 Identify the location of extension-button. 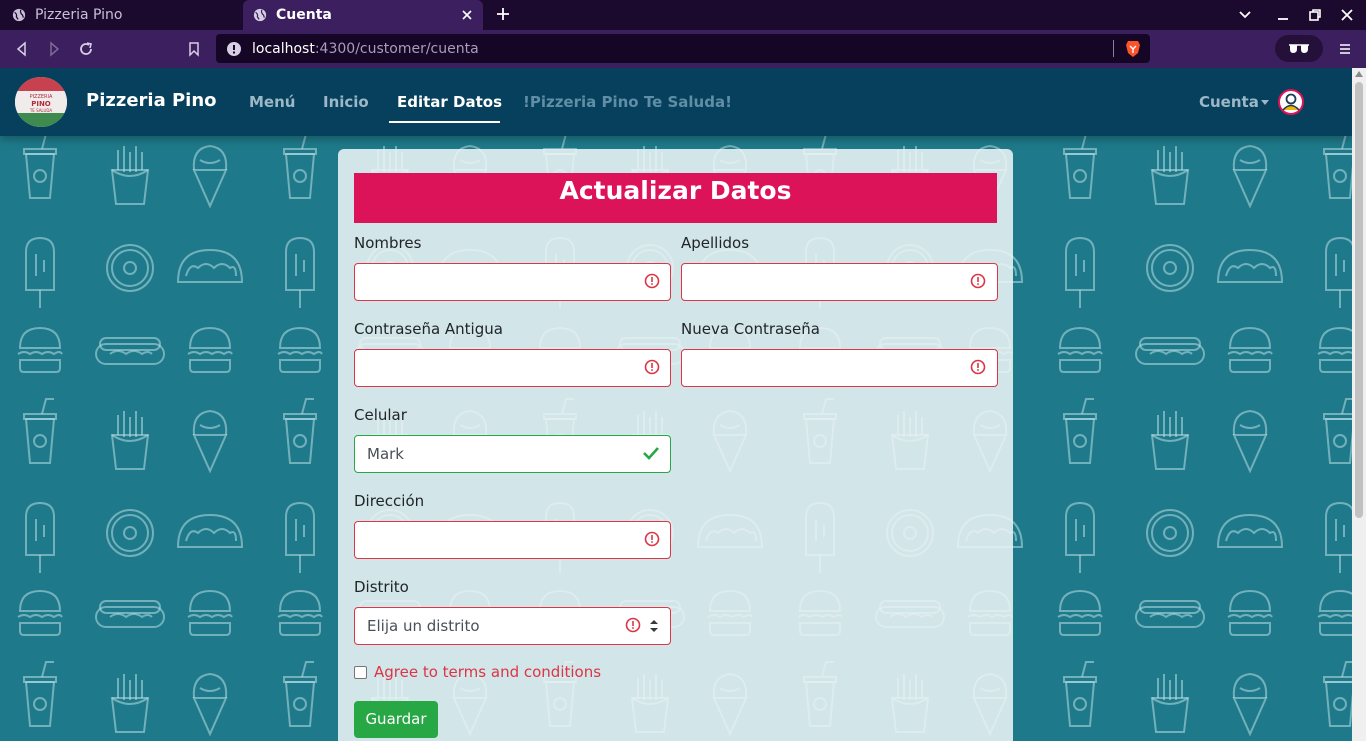
(1299, 48).